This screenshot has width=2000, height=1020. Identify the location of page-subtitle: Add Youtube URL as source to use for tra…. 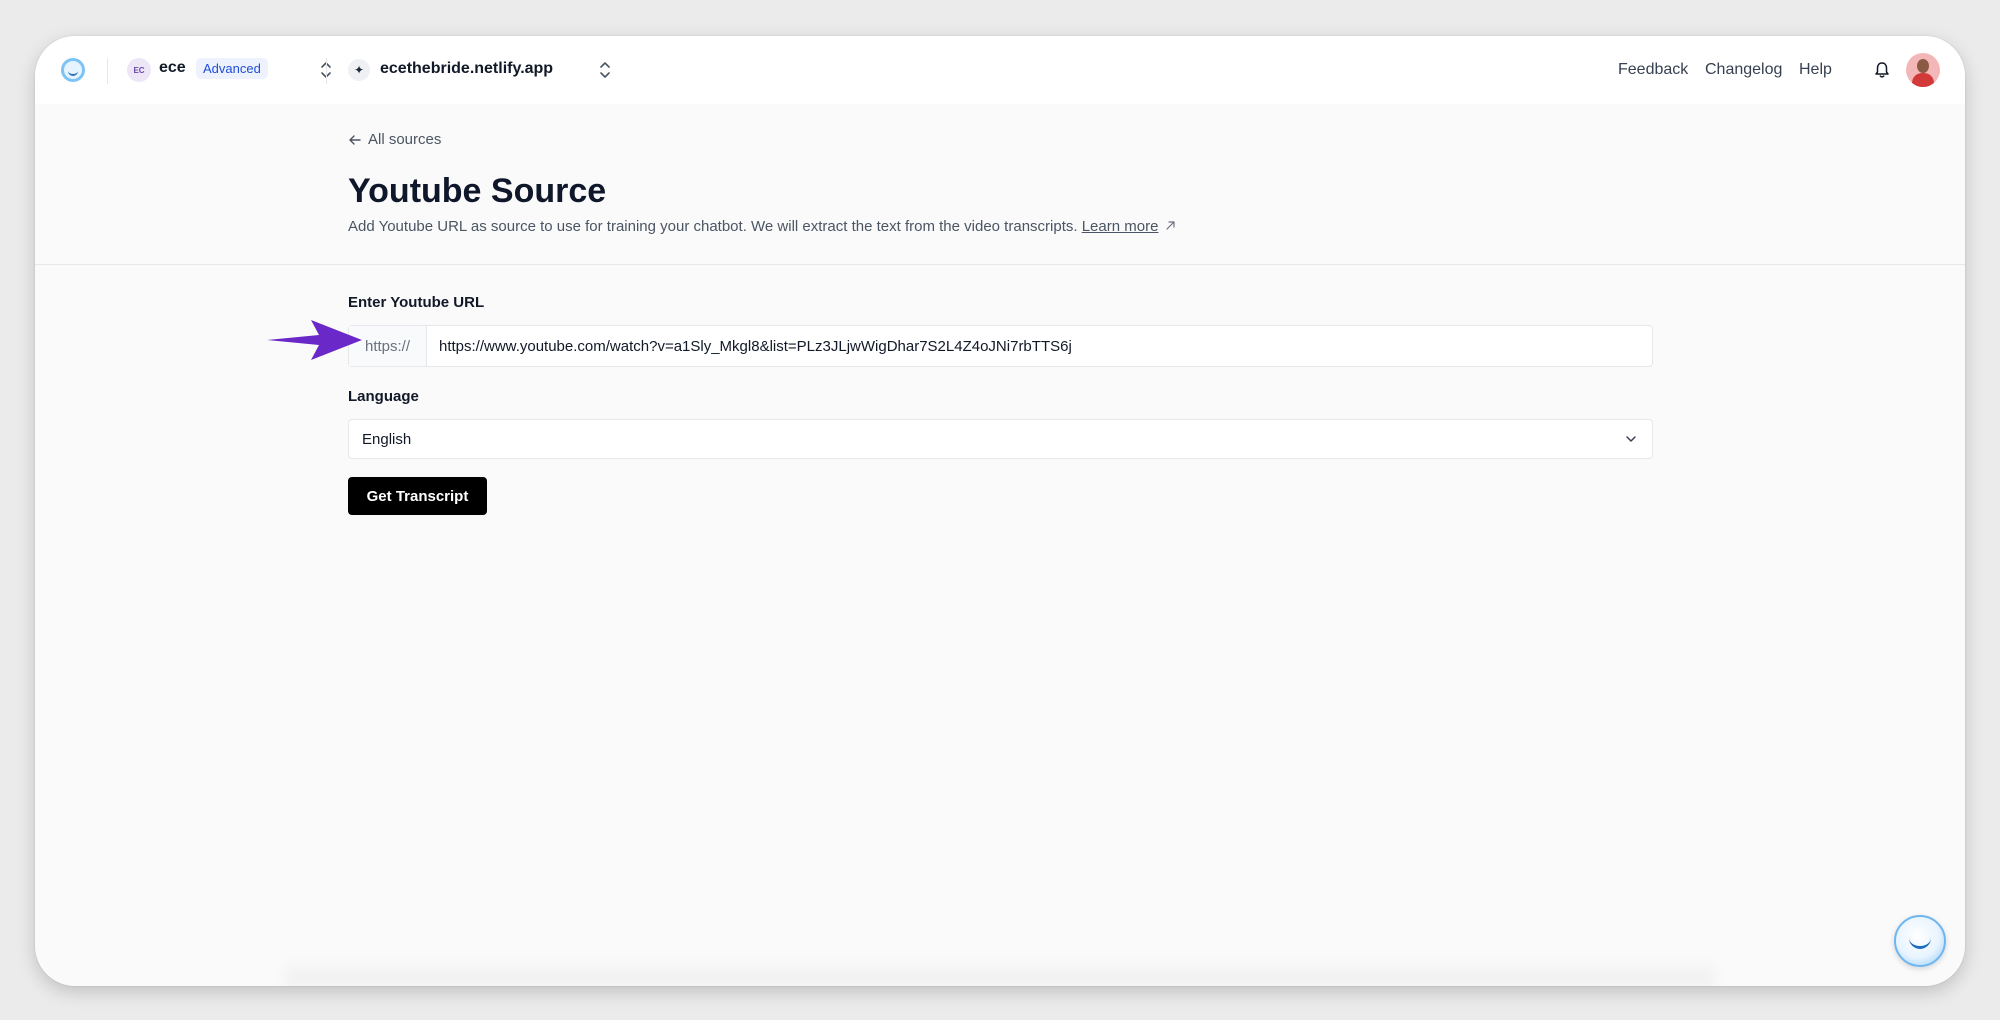
(762, 226).